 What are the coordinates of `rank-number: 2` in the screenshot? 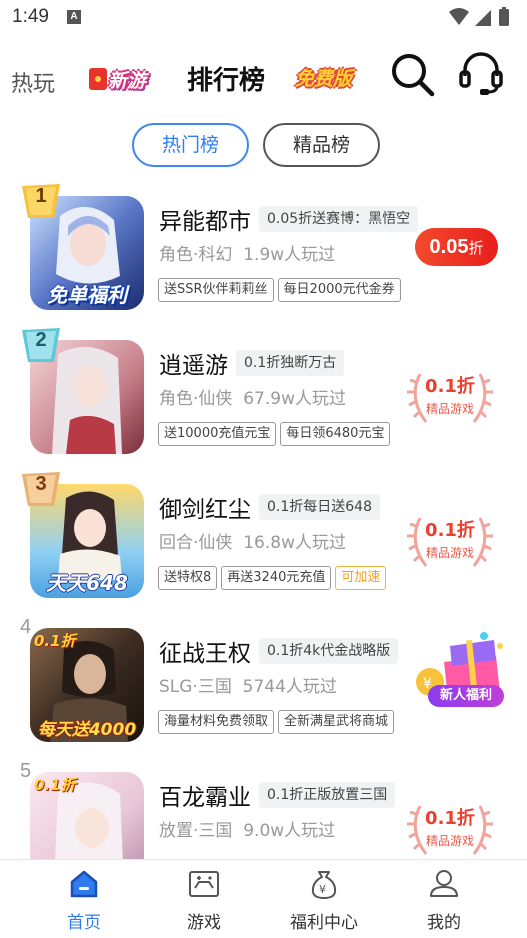 It's located at (41, 340).